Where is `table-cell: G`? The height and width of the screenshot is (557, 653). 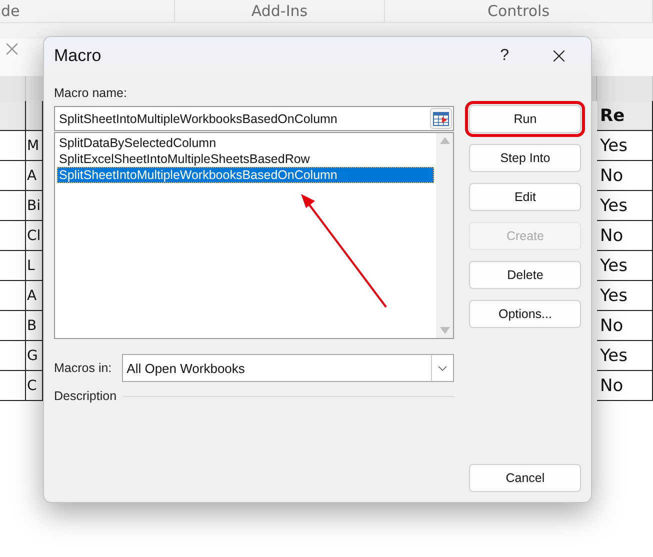 table-cell: G is located at coordinates (34, 356).